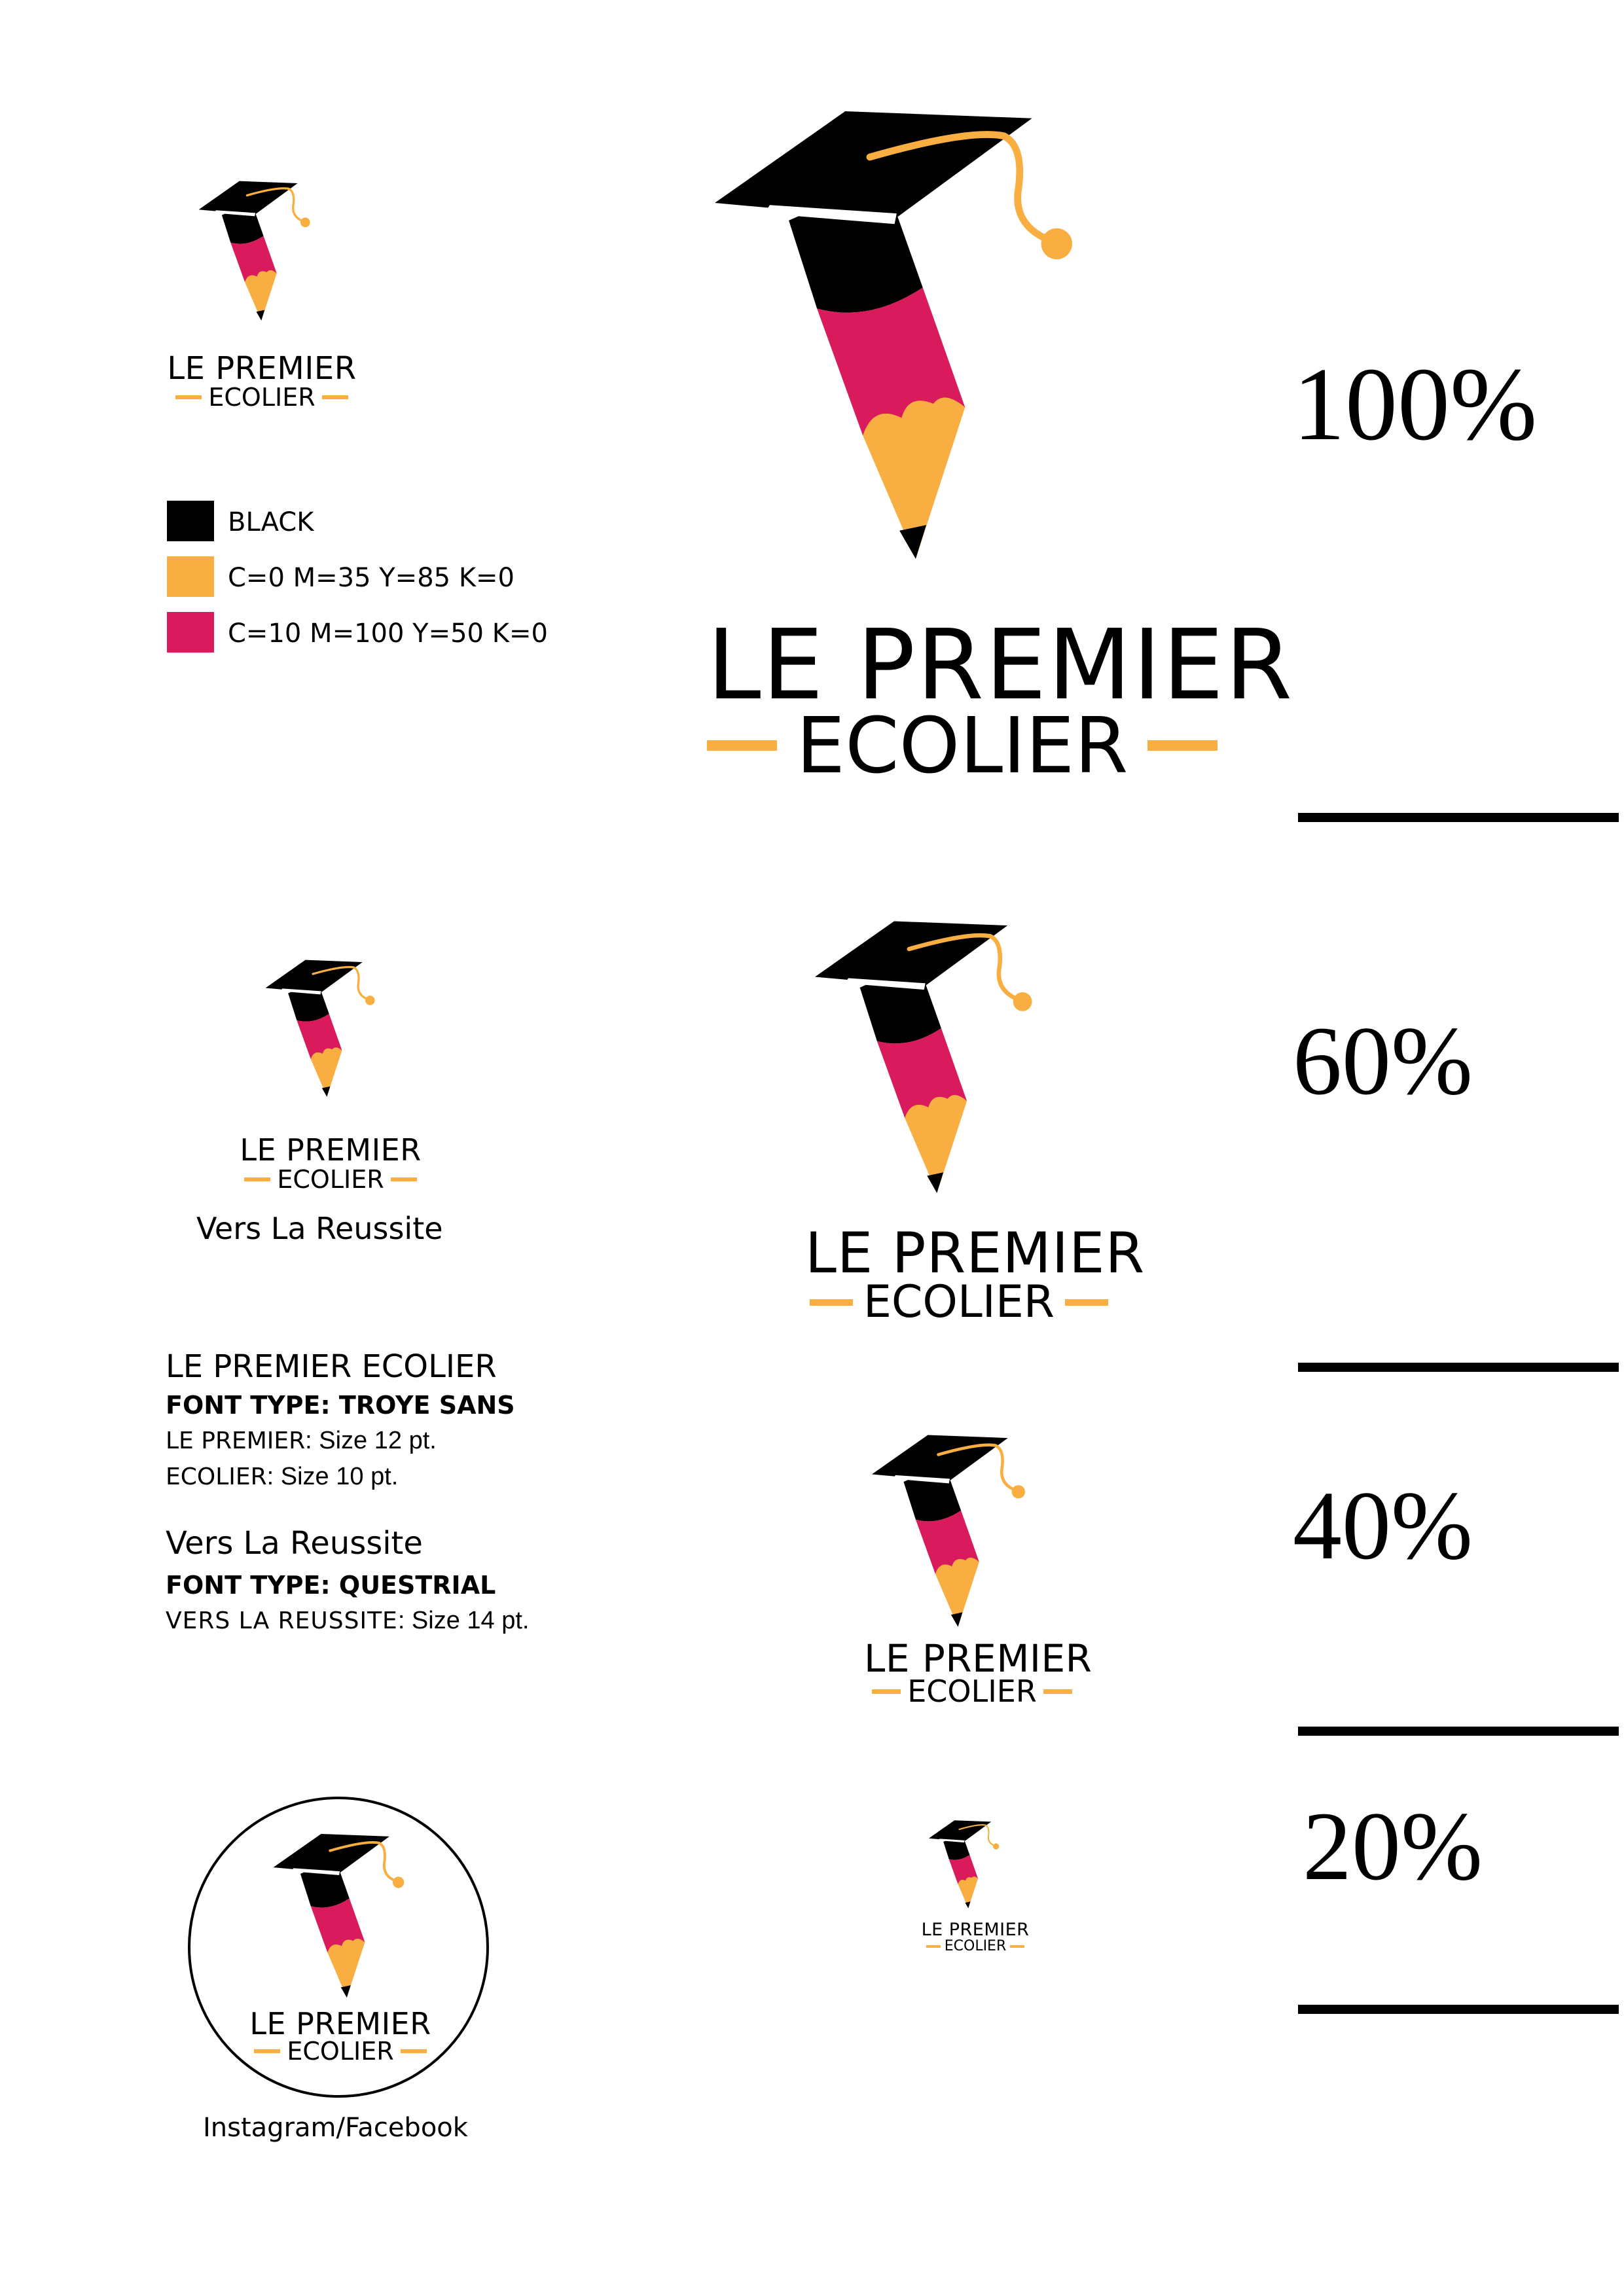 The image size is (1624, 2296). Describe the element at coordinates (331, 1585) in the screenshot. I see `spec-tag-font: FONT TYPE: QUESTRIAL` at that location.